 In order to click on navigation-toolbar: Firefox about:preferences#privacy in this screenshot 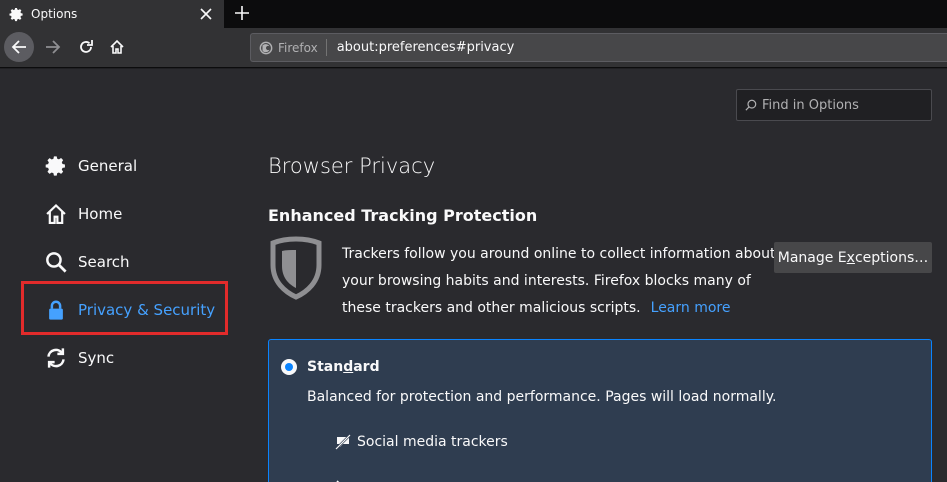, I will do `click(473, 48)`.